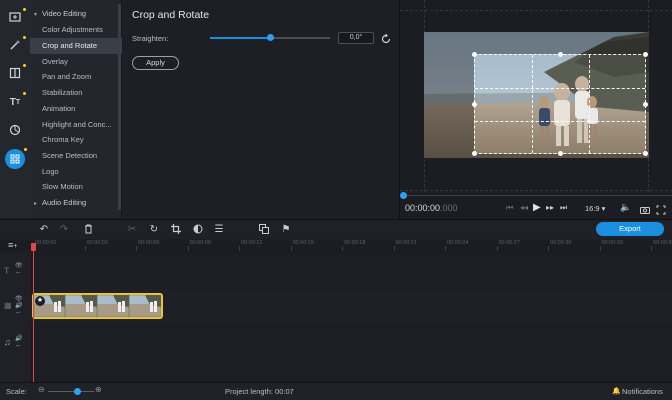  Describe the element at coordinates (76, 172) in the screenshot. I see `menu-item-logo: Logo` at that location.